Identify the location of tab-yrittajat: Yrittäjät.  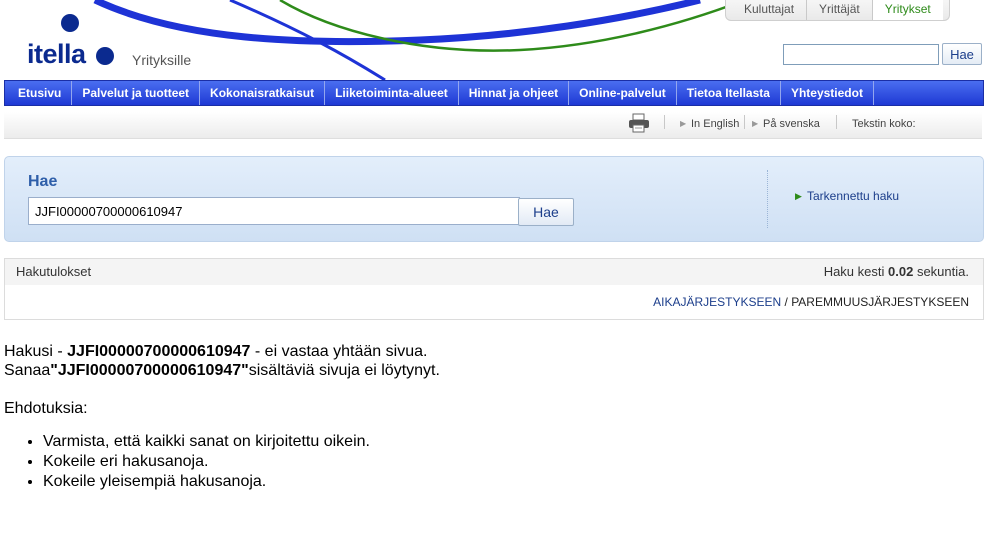
(840, 10).